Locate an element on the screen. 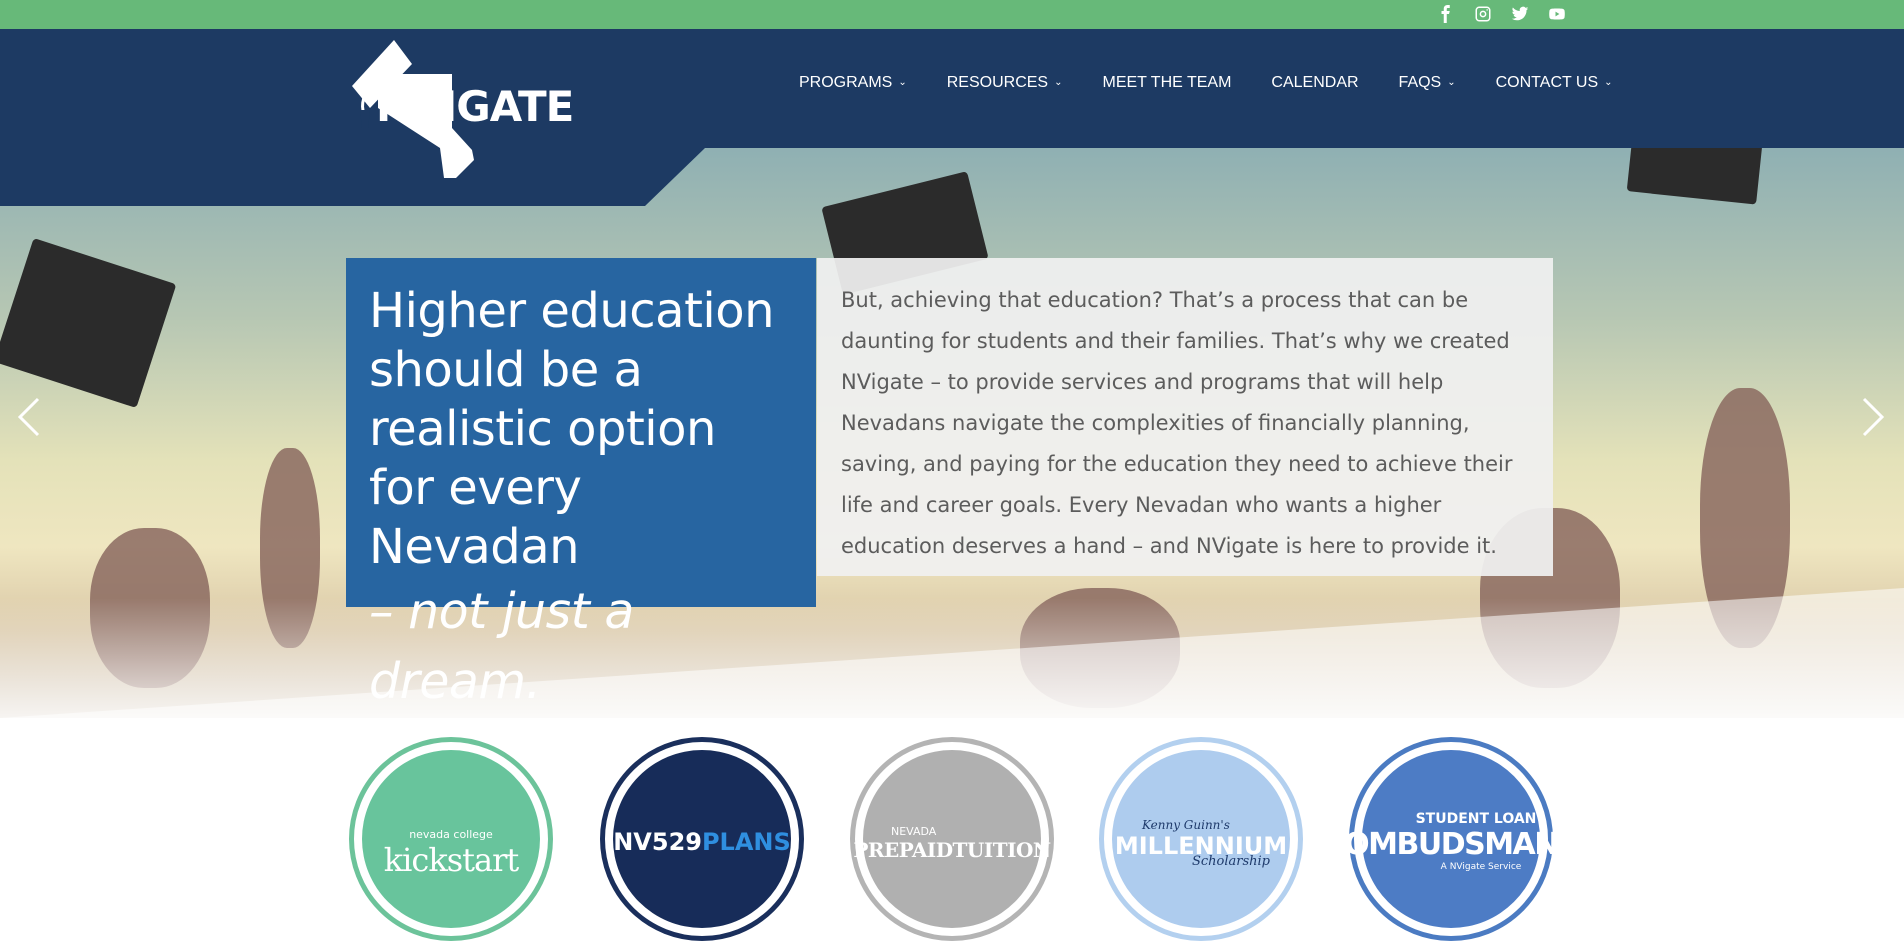  slider-prev-arrow is located at coordinates (29, 417).